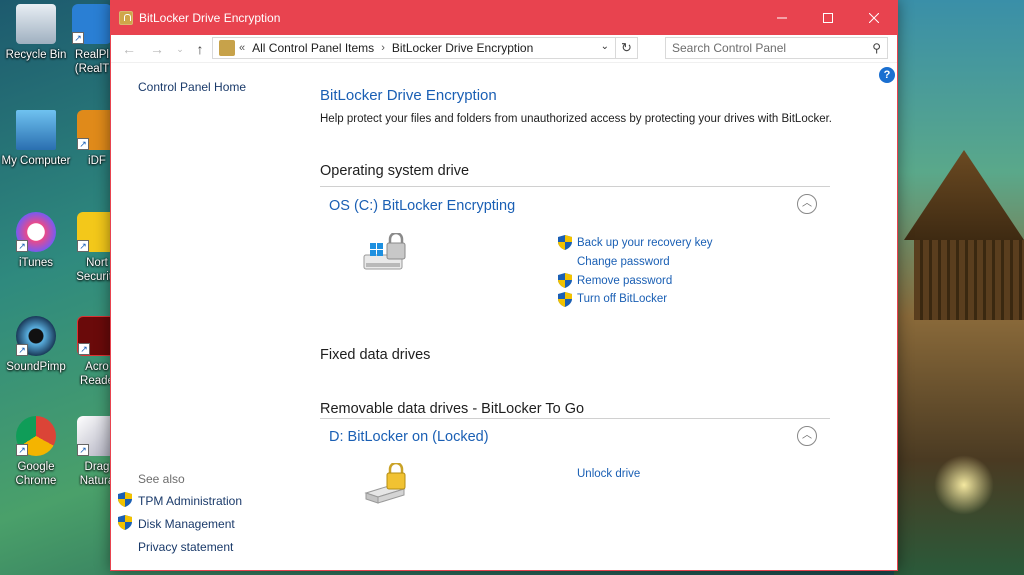  What do you see at coordinates (97, 161) in the screenshot?
I see `desktop-icon-label: iDF` at bounding box center [97, 161].